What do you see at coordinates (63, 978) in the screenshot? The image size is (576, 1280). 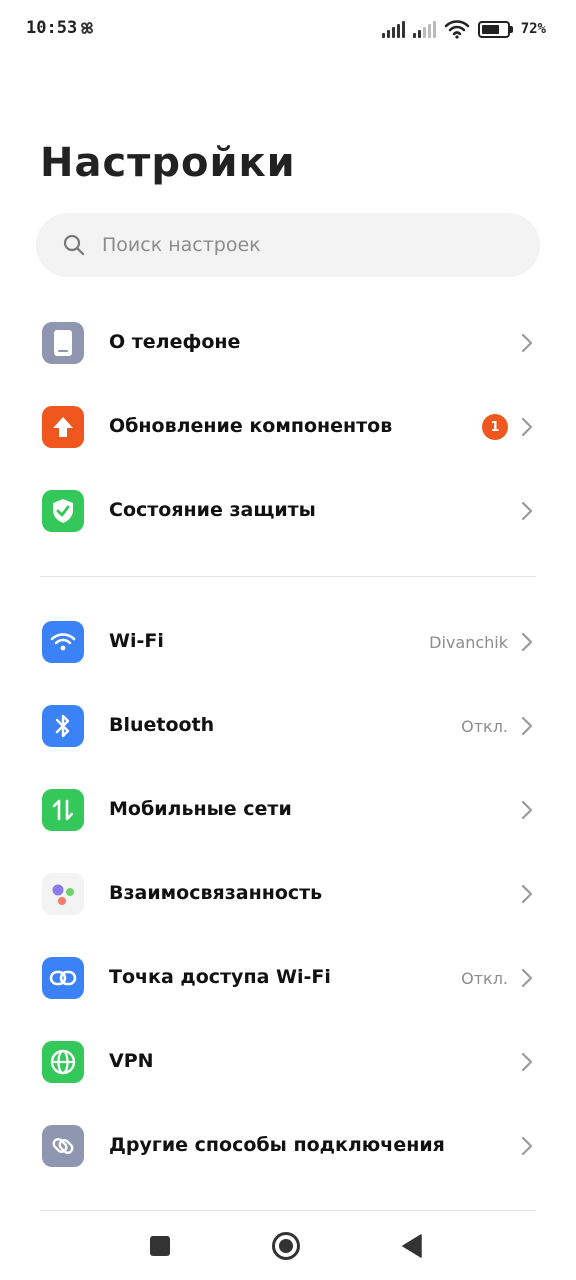 I see `hotspot-icon` at bounding box center [63, 978].